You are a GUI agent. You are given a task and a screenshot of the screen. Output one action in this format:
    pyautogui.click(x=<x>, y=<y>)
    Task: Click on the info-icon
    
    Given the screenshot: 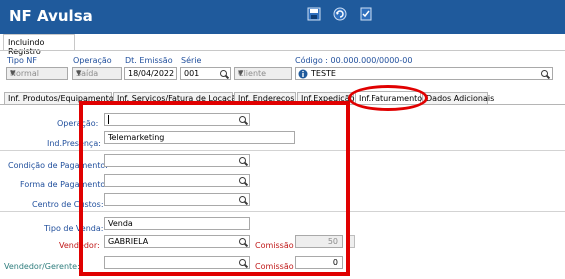 What is the action you would take?
    pyautogui.click(x=303, y=74)
    